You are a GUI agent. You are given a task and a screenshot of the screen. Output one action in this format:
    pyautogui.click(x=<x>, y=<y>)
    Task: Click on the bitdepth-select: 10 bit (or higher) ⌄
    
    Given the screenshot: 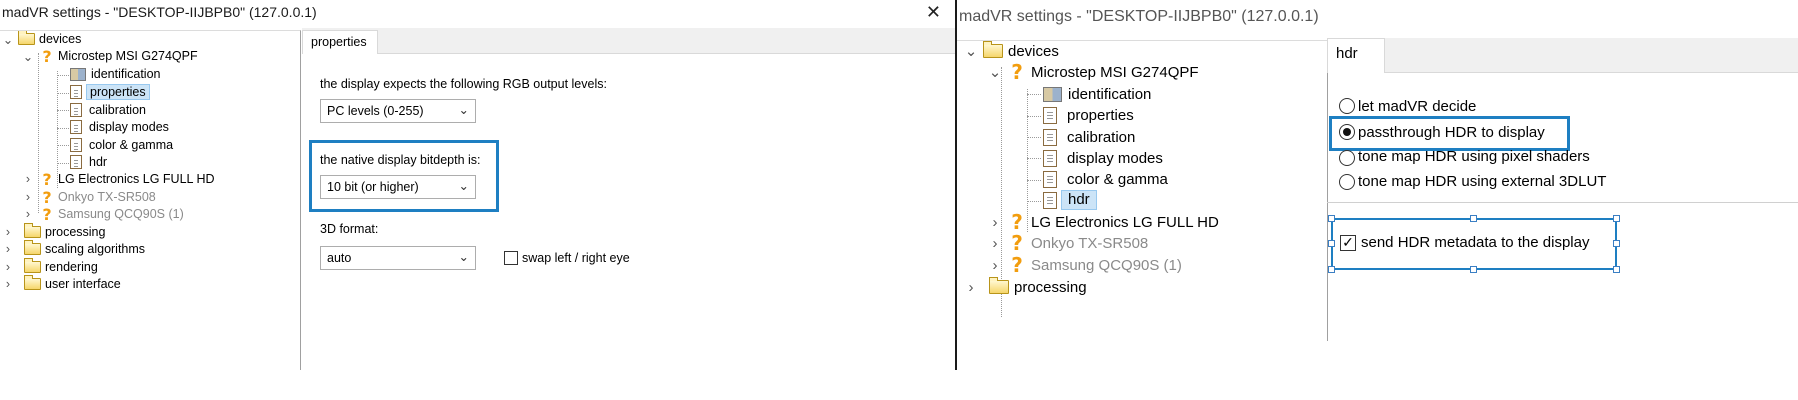 What is the action you would take?
    pyautogui.click(x=398, y=187)
    